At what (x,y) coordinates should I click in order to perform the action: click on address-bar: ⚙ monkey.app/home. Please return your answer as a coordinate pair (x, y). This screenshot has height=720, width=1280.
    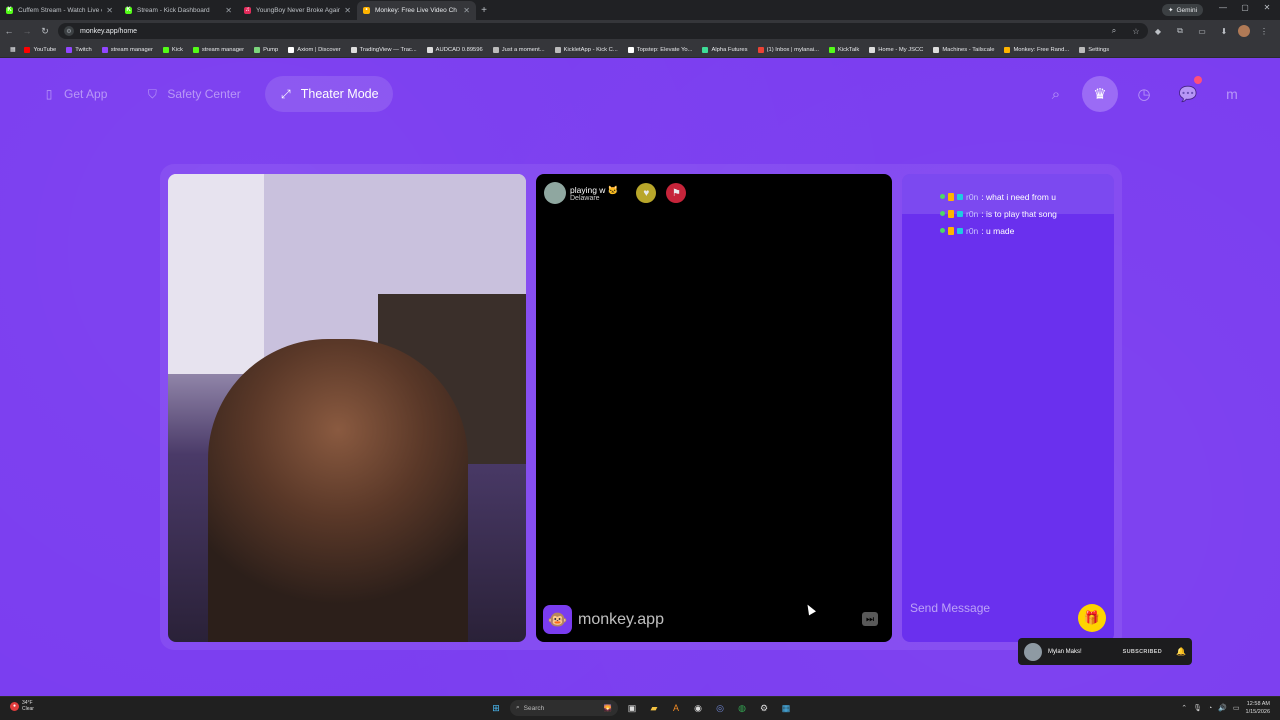
    Looking at the image, I should click on (603, 31).